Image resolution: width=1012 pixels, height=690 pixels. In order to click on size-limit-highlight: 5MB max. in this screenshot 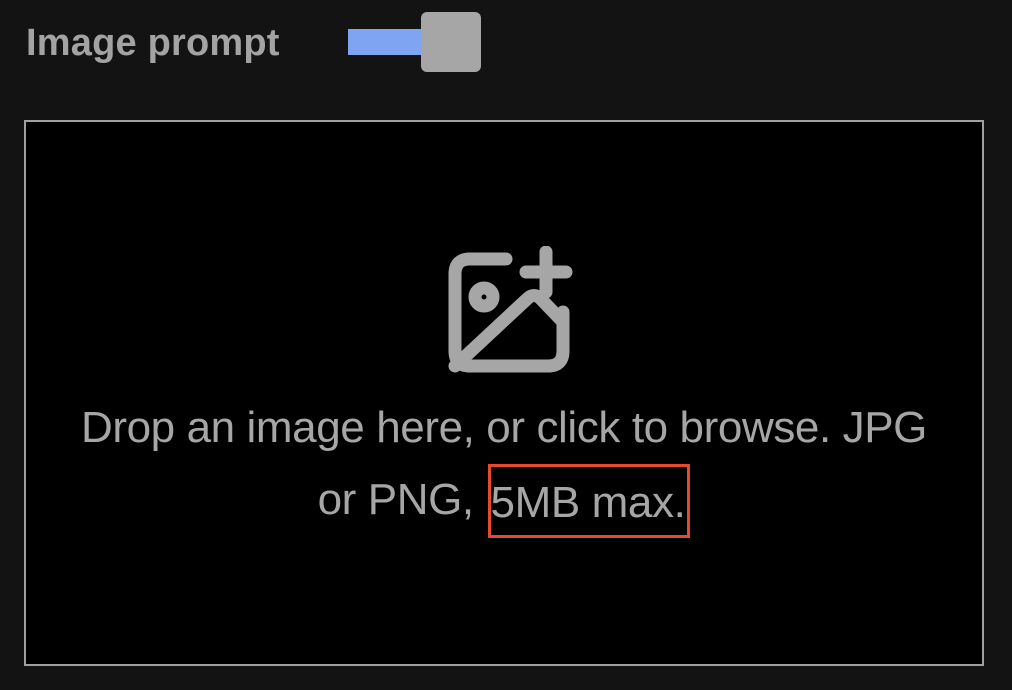, I will do `click(589, 501)`.